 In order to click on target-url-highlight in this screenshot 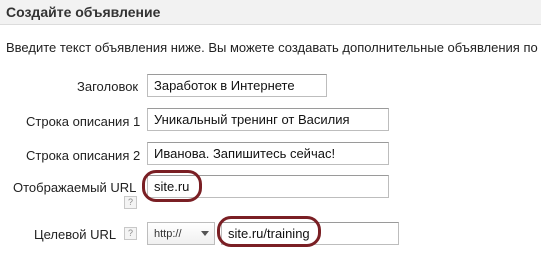, I will do `click(269, 231)`.